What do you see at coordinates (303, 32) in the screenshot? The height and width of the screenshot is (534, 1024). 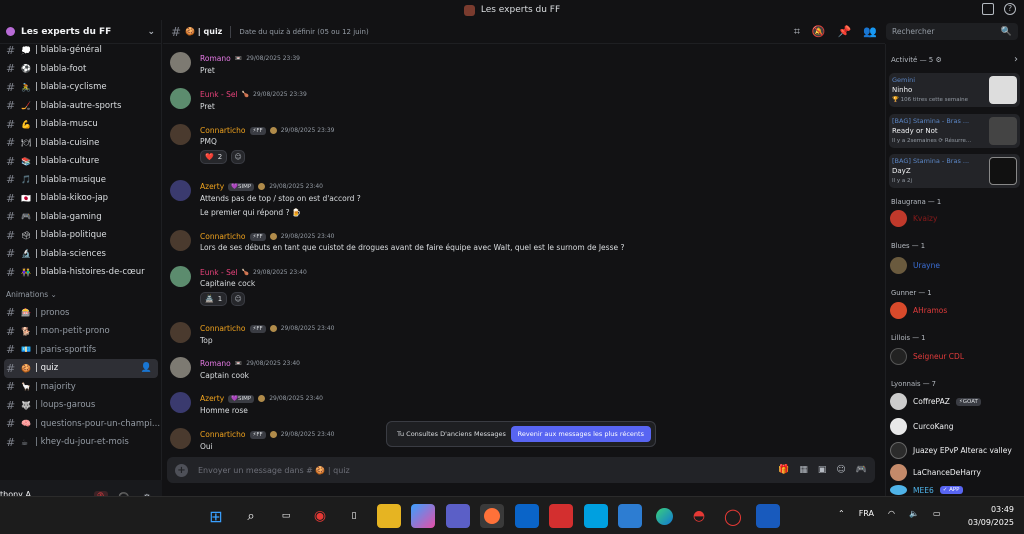 I see `channel-topic: Date du quiz à définir (05 ou 12 juin)` at bounding box center [303, 32].